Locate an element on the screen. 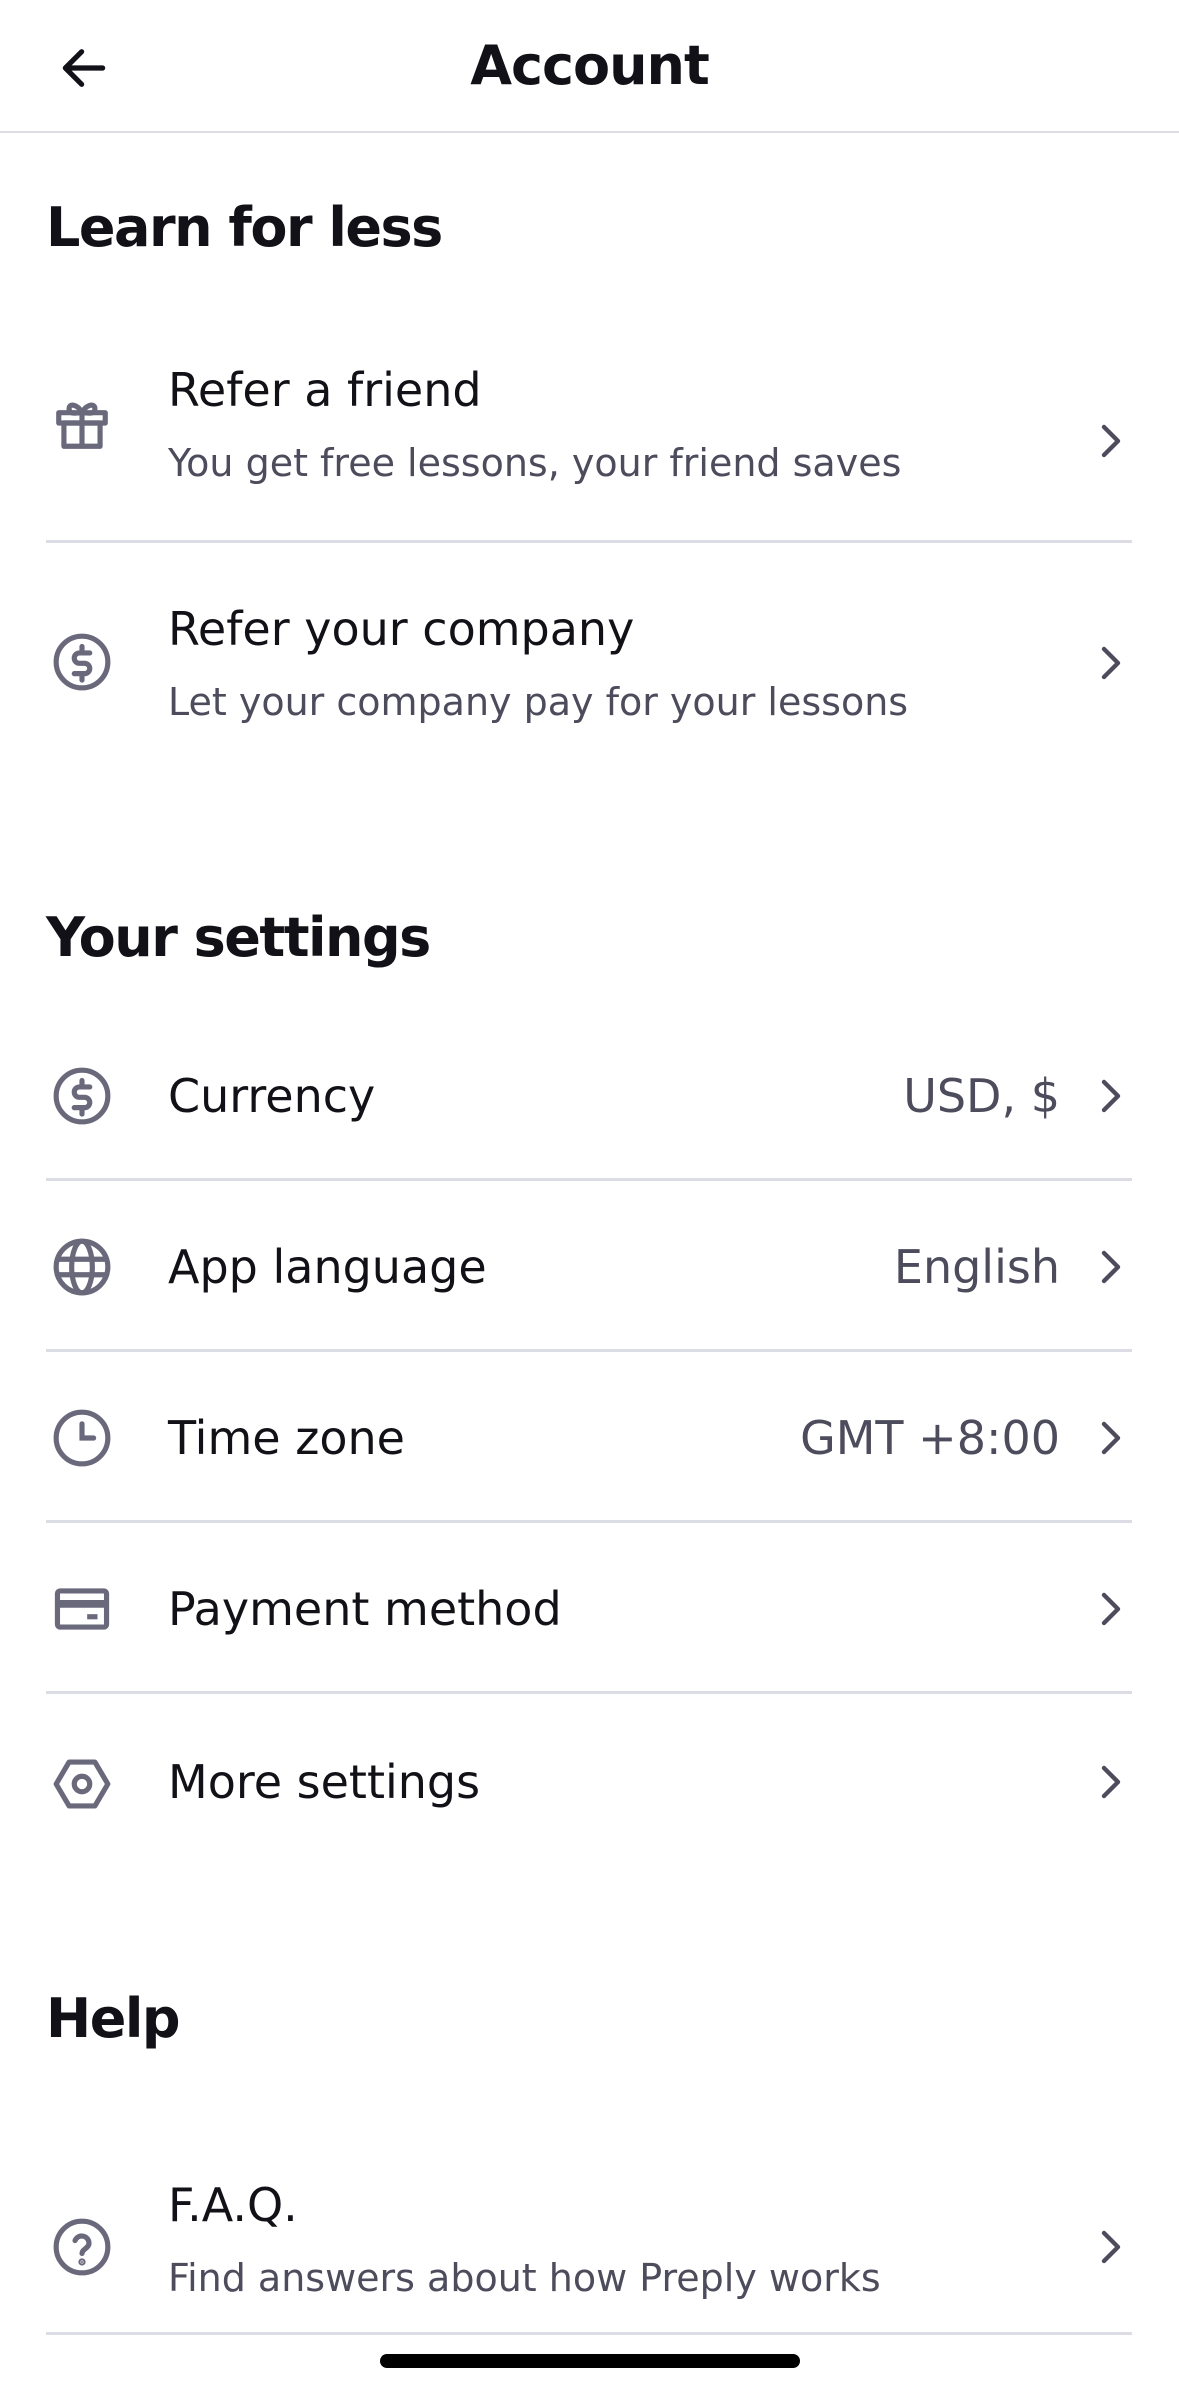 The width and height of the screenshot is (1179, 2396). app-language-label: App language is located at coordinates (327, 1267).